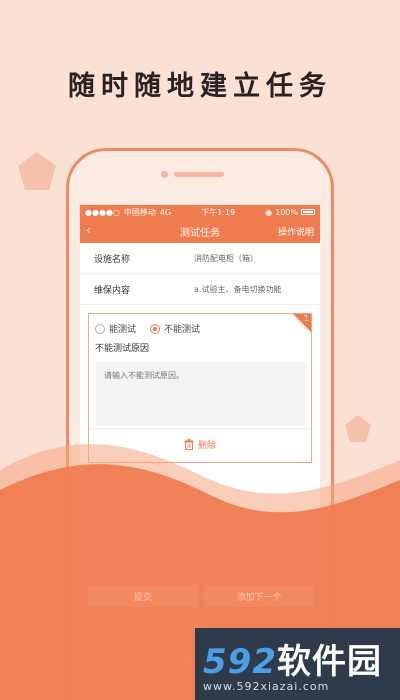  What do you see at coordinates (296, 231) in the screenshot?
I see `help-button: 操作说明` at bounding box center [296, 231].